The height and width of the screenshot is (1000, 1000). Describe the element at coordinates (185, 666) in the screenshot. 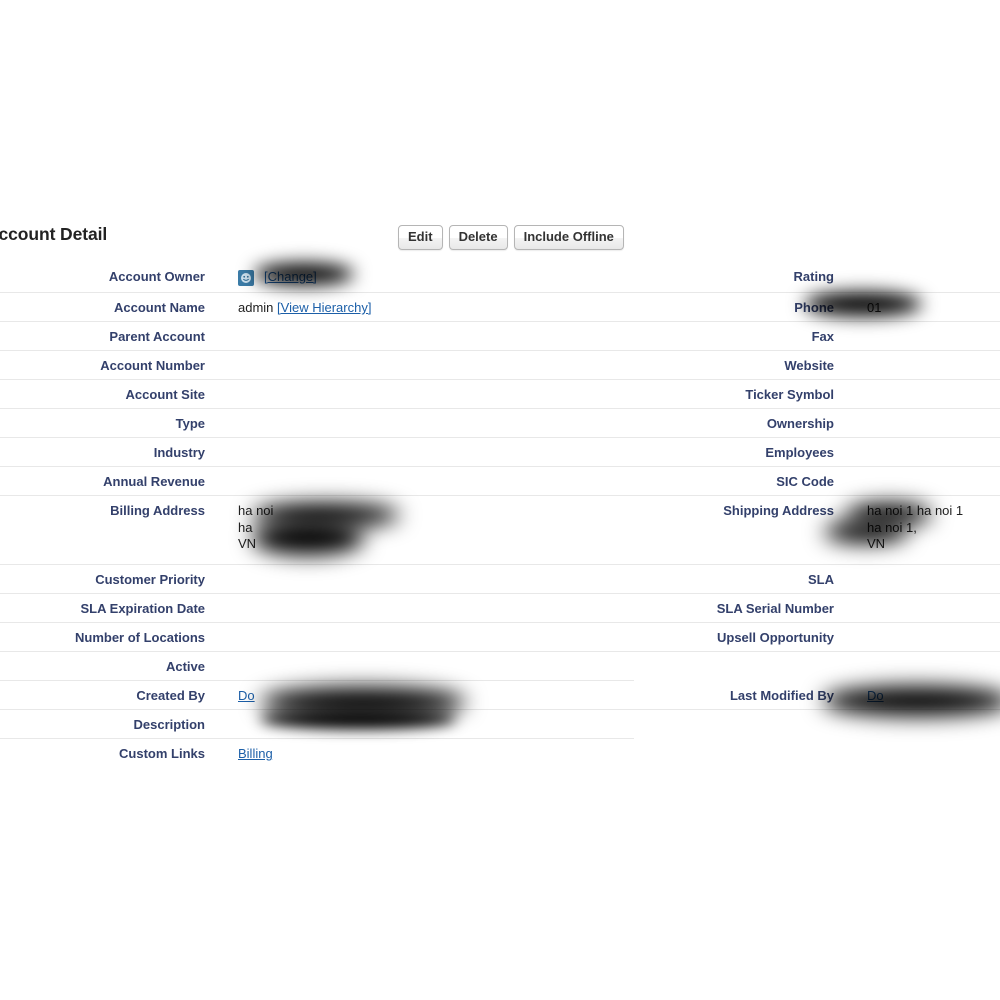

I see `field-label: Active` at that location.